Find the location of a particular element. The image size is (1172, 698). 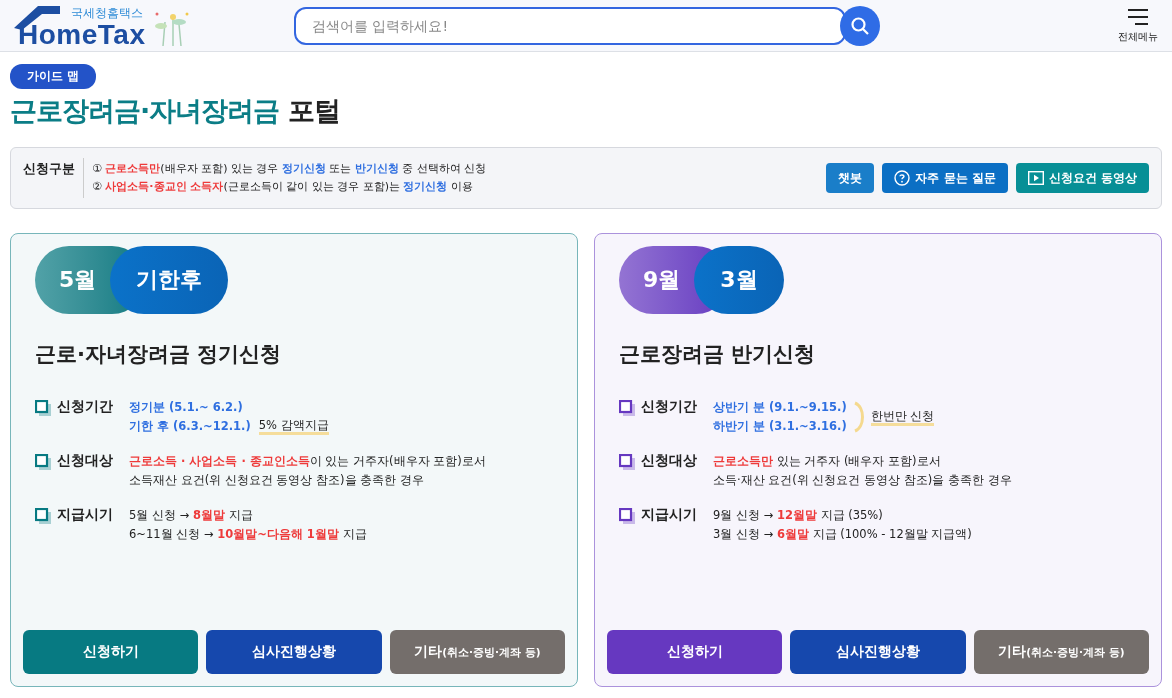

page-title: 포털 is located at coordinates (313, 110).